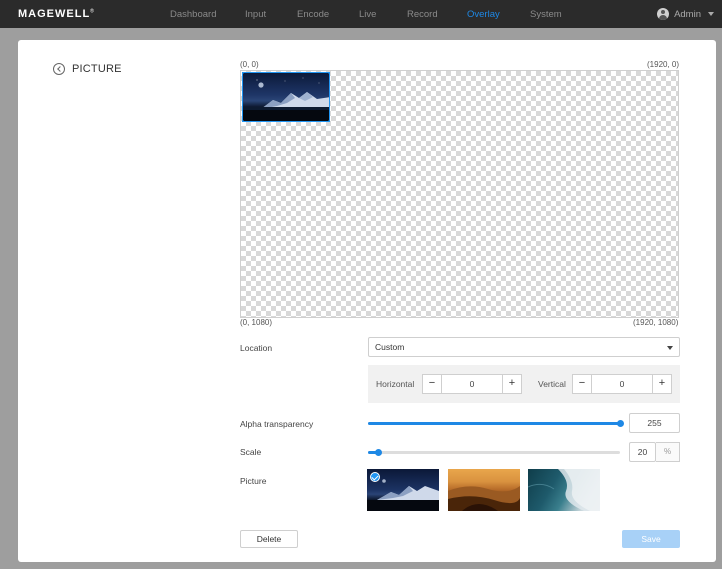  What do you see at coordinates (92, 11) in the screenshot?
I see `registered-mark: ®` at bounding box center [92, 11].